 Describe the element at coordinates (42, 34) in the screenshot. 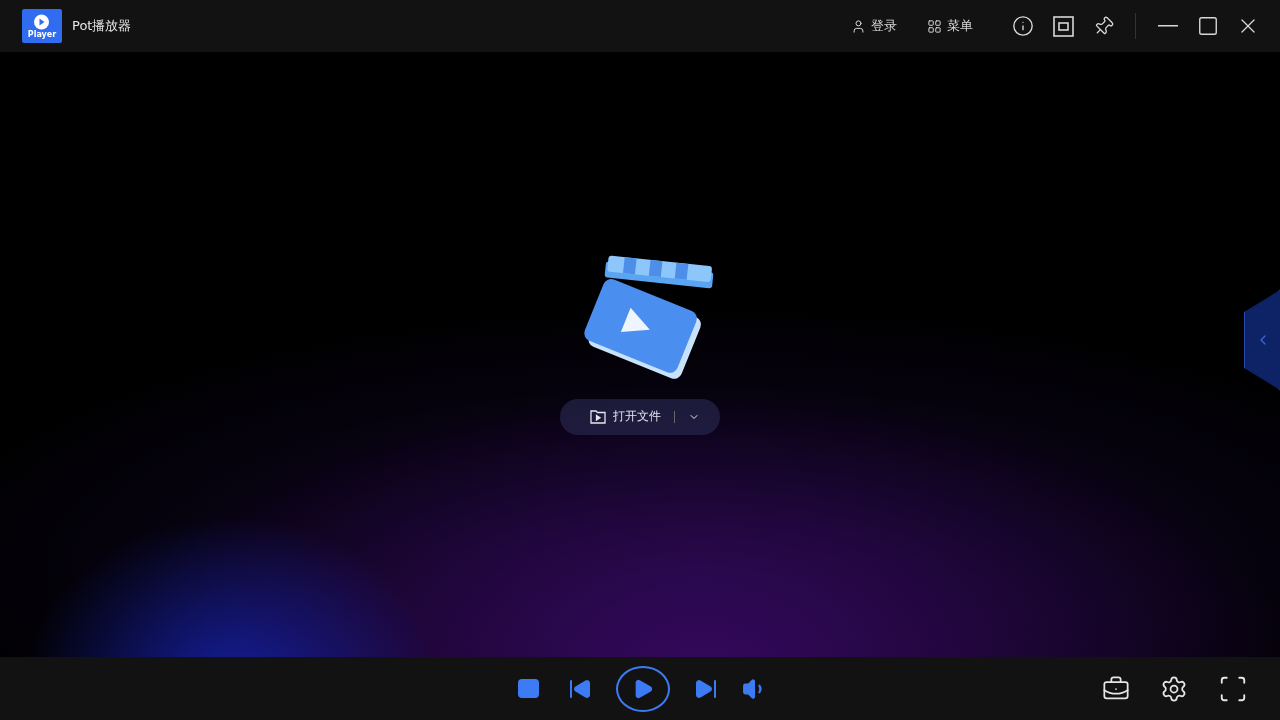

I see `logo-text: Player` at that location.